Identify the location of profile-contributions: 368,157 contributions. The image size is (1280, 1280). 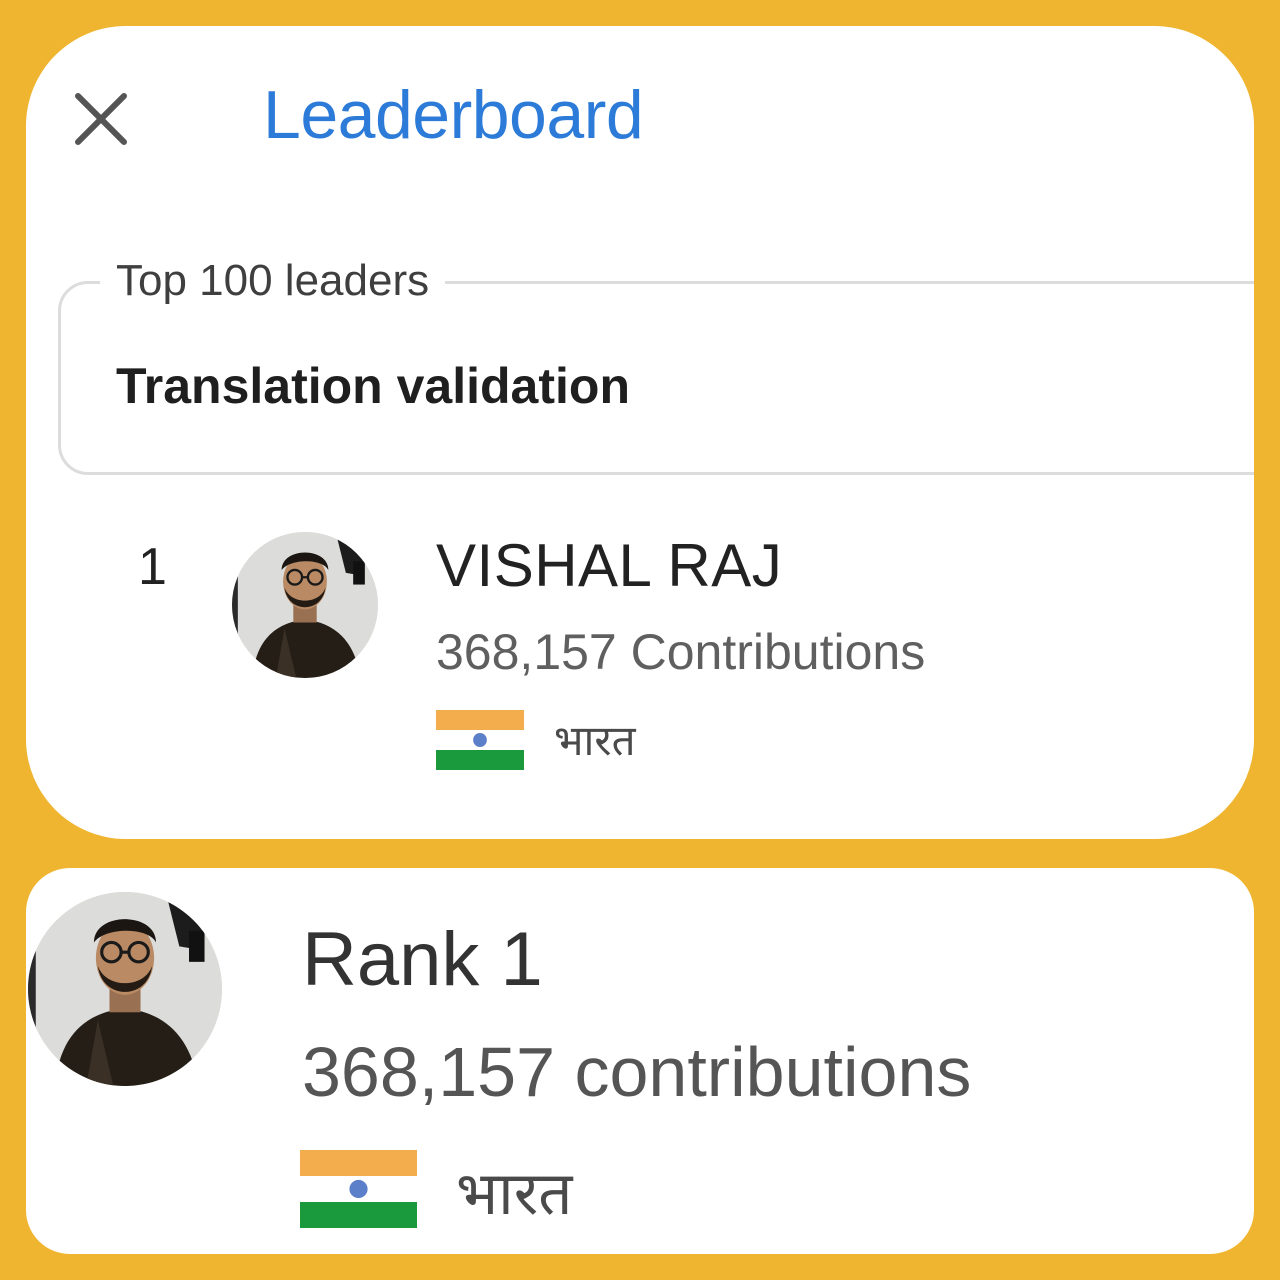
(637, 1072).